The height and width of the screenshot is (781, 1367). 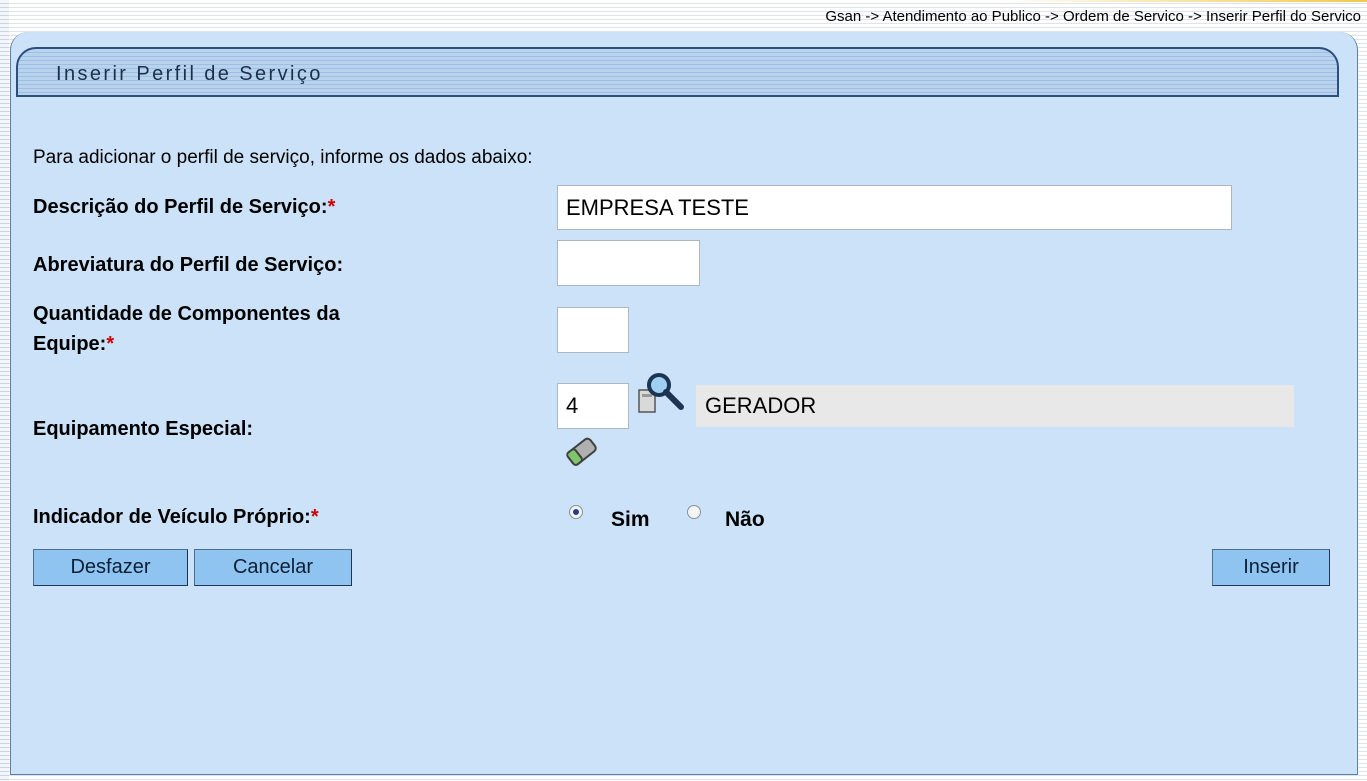 What do you see at coordinates (4, 390) in the screenshot?
I see `left-frame-strip` at bounding box center [4, 390].